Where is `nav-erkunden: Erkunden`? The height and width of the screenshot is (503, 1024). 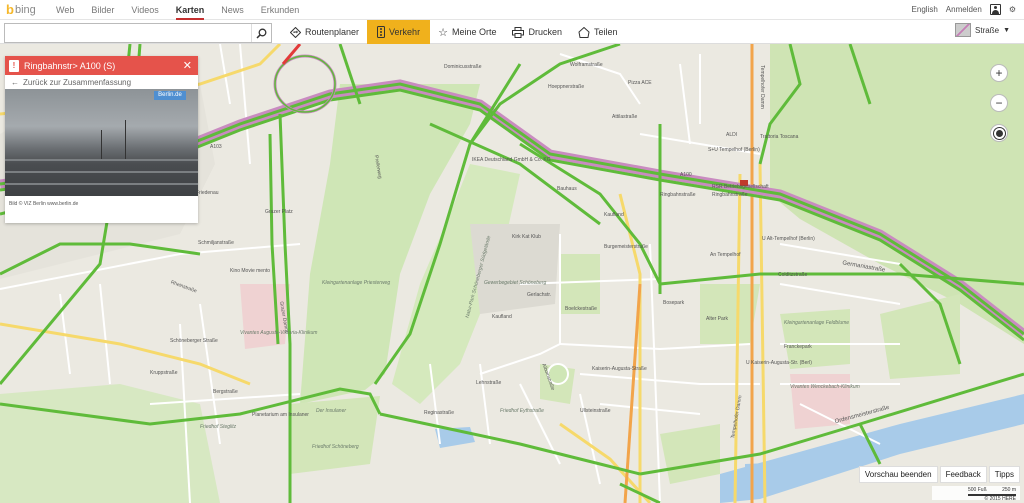 nav-erkunden: Erkunden is located at coordinates (280, 10).